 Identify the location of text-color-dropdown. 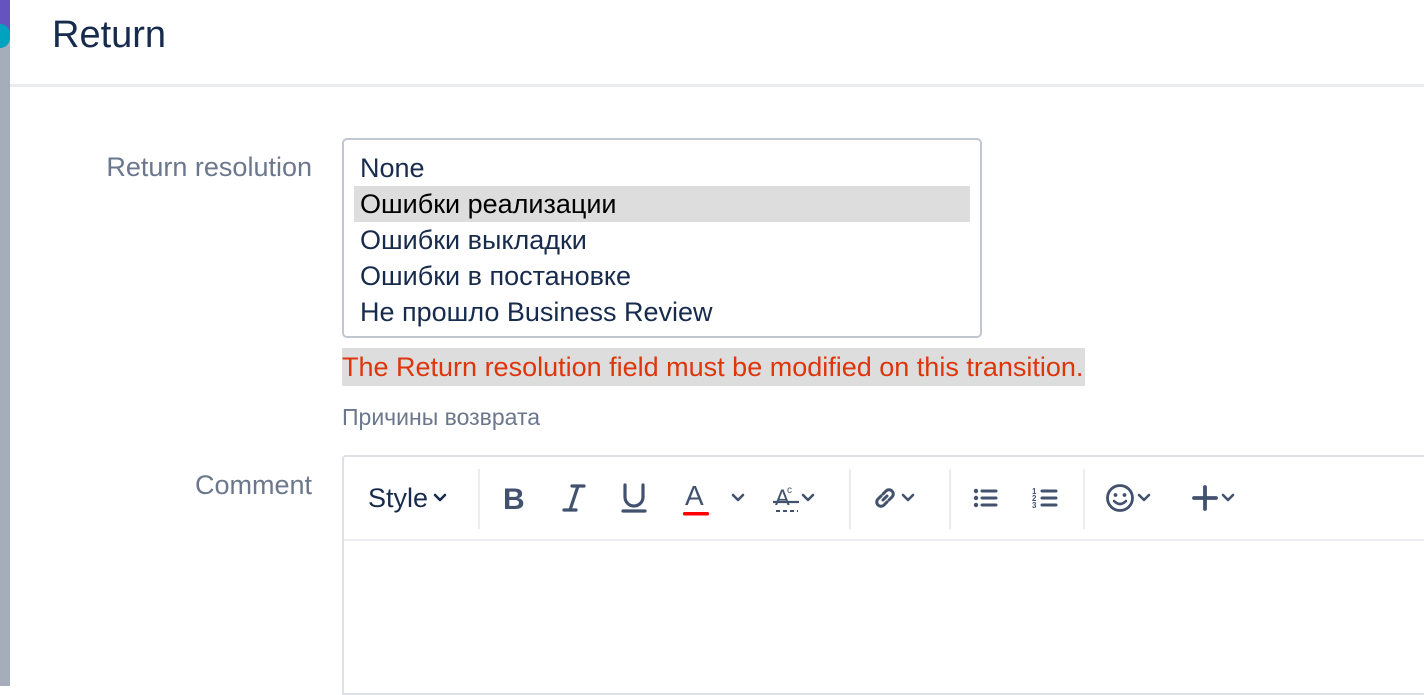
(738, 498).